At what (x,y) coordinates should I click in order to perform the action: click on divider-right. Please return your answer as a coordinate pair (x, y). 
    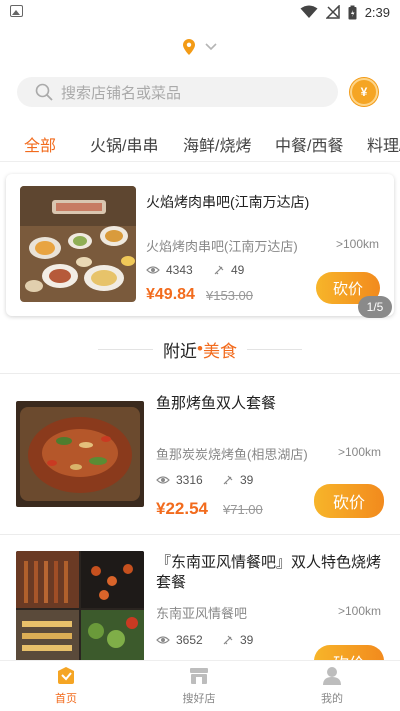
    Looking at the image, I should click on (274, 349).